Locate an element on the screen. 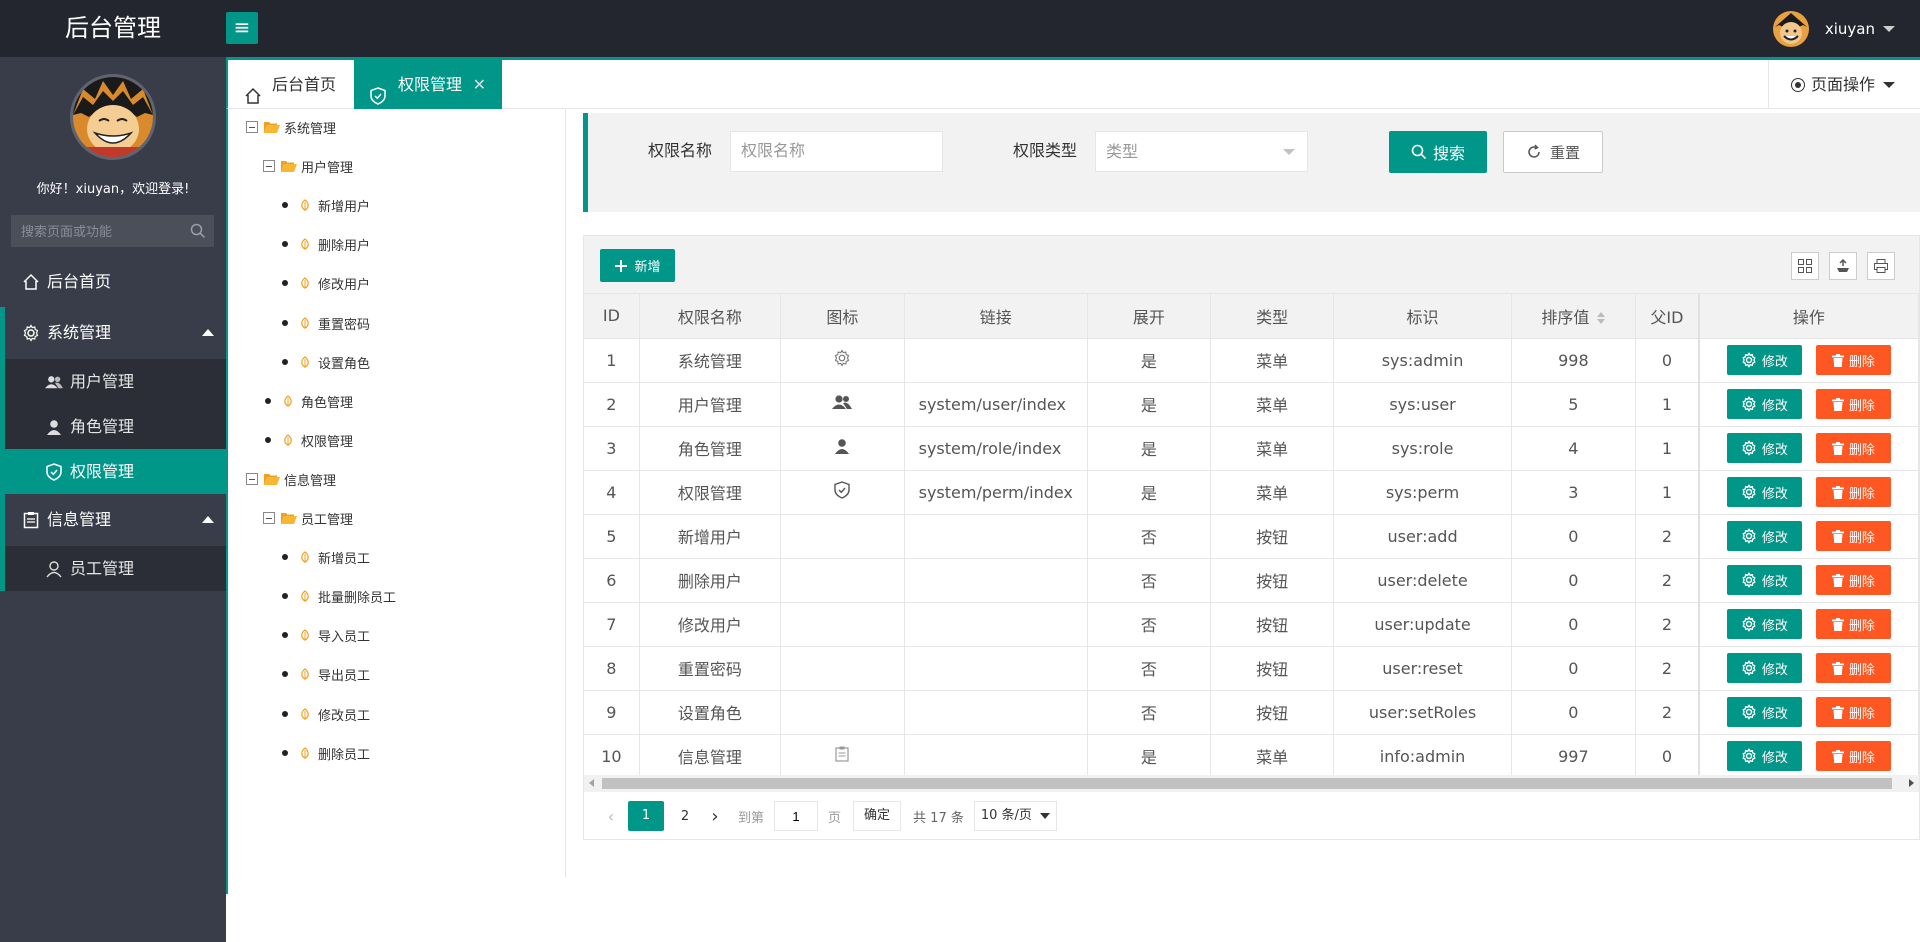 The image size is (1920, 942). tree-node: 导入员工 is located at coordinates (326, 635).